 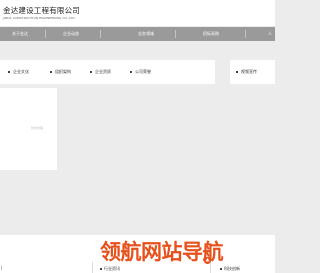 What do you see at coordinates (41, 10) in the screenshot?
I see `company-name: 金达建设工程有限公司` at bounding box center [41, 10].